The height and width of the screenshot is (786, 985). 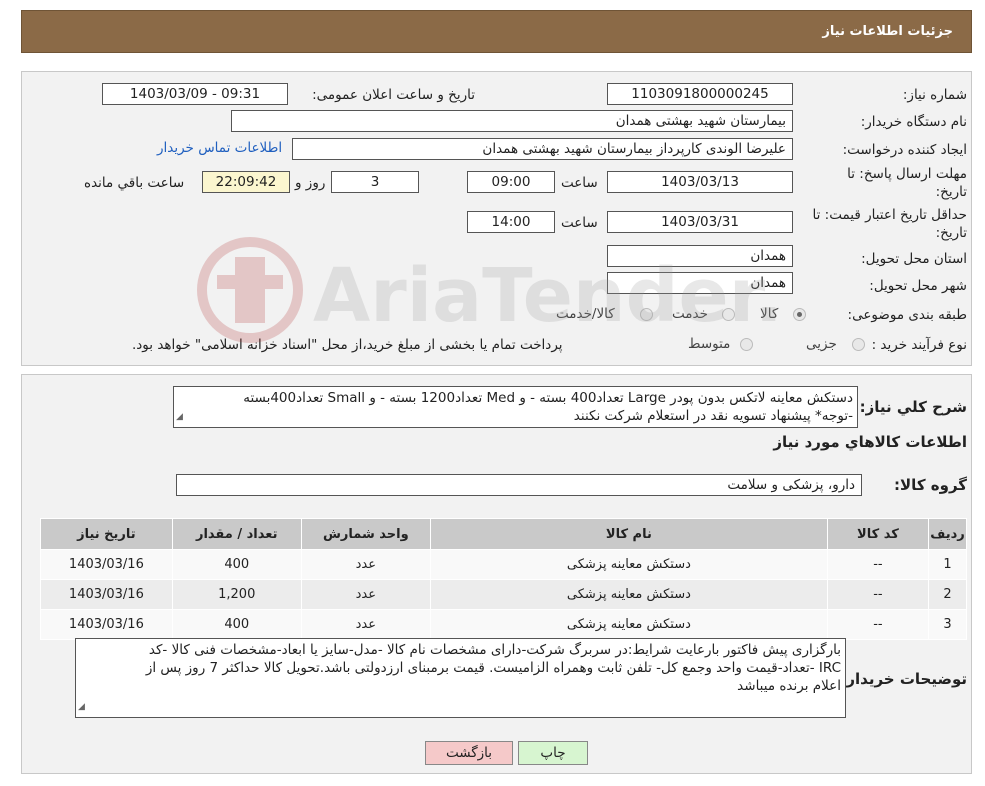 What do you see at coordinates (496, 31) in the screenshot?
I see `page-header: جزئیات اطلاعات نیاز` at bounding box center [496, 31].